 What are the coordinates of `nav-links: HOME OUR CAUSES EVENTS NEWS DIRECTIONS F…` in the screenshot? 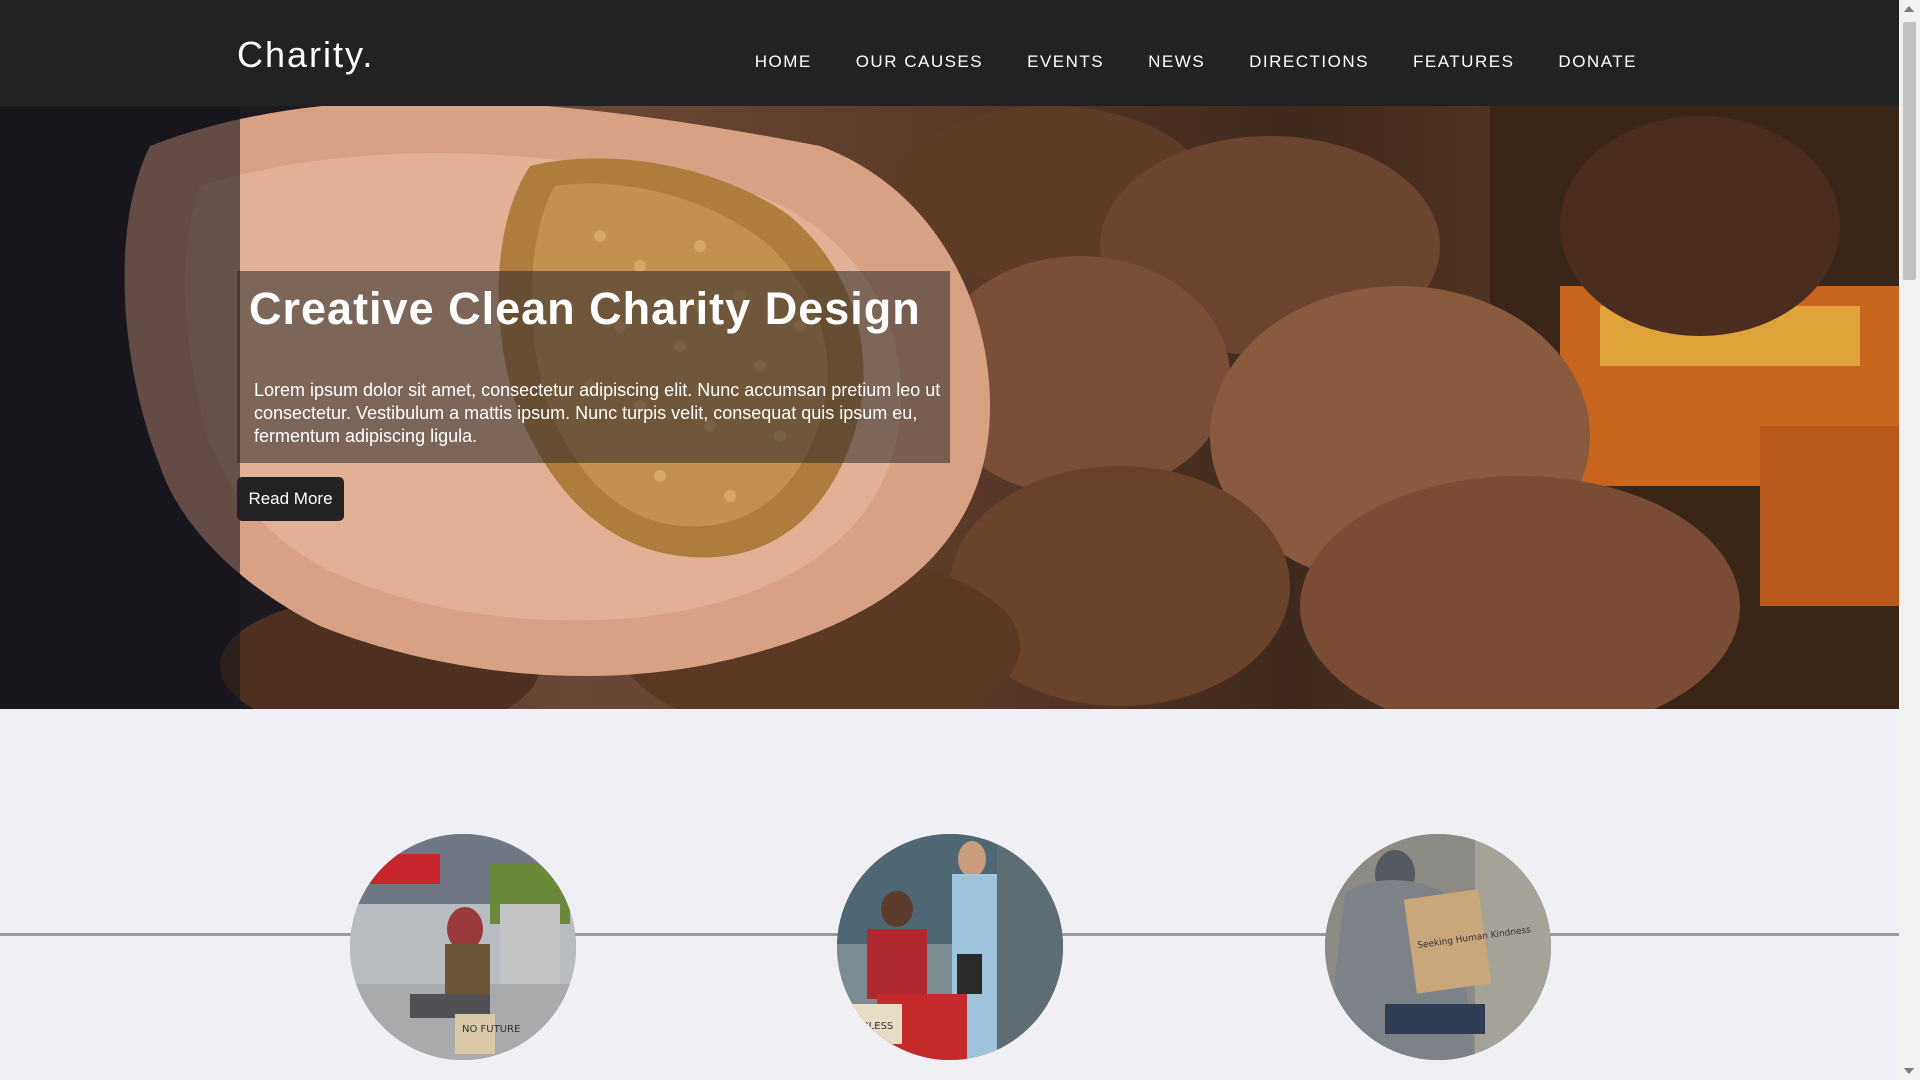 It's located at (1196, 62).